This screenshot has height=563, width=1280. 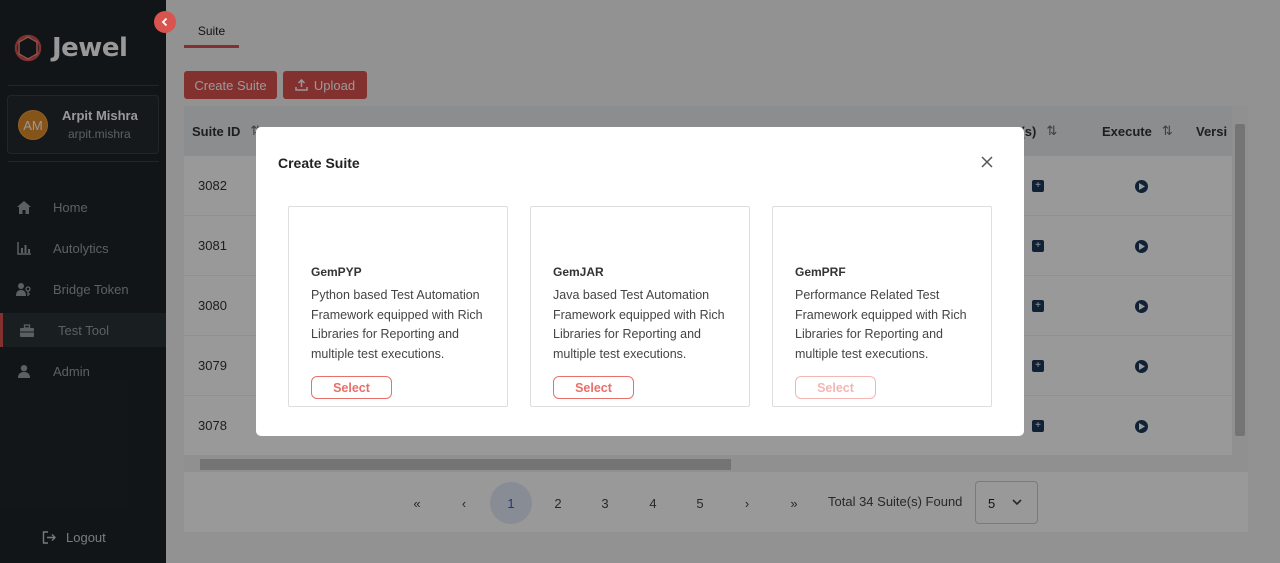 I want to click on framework-name: GemJAR, so click(x=578, y=272).